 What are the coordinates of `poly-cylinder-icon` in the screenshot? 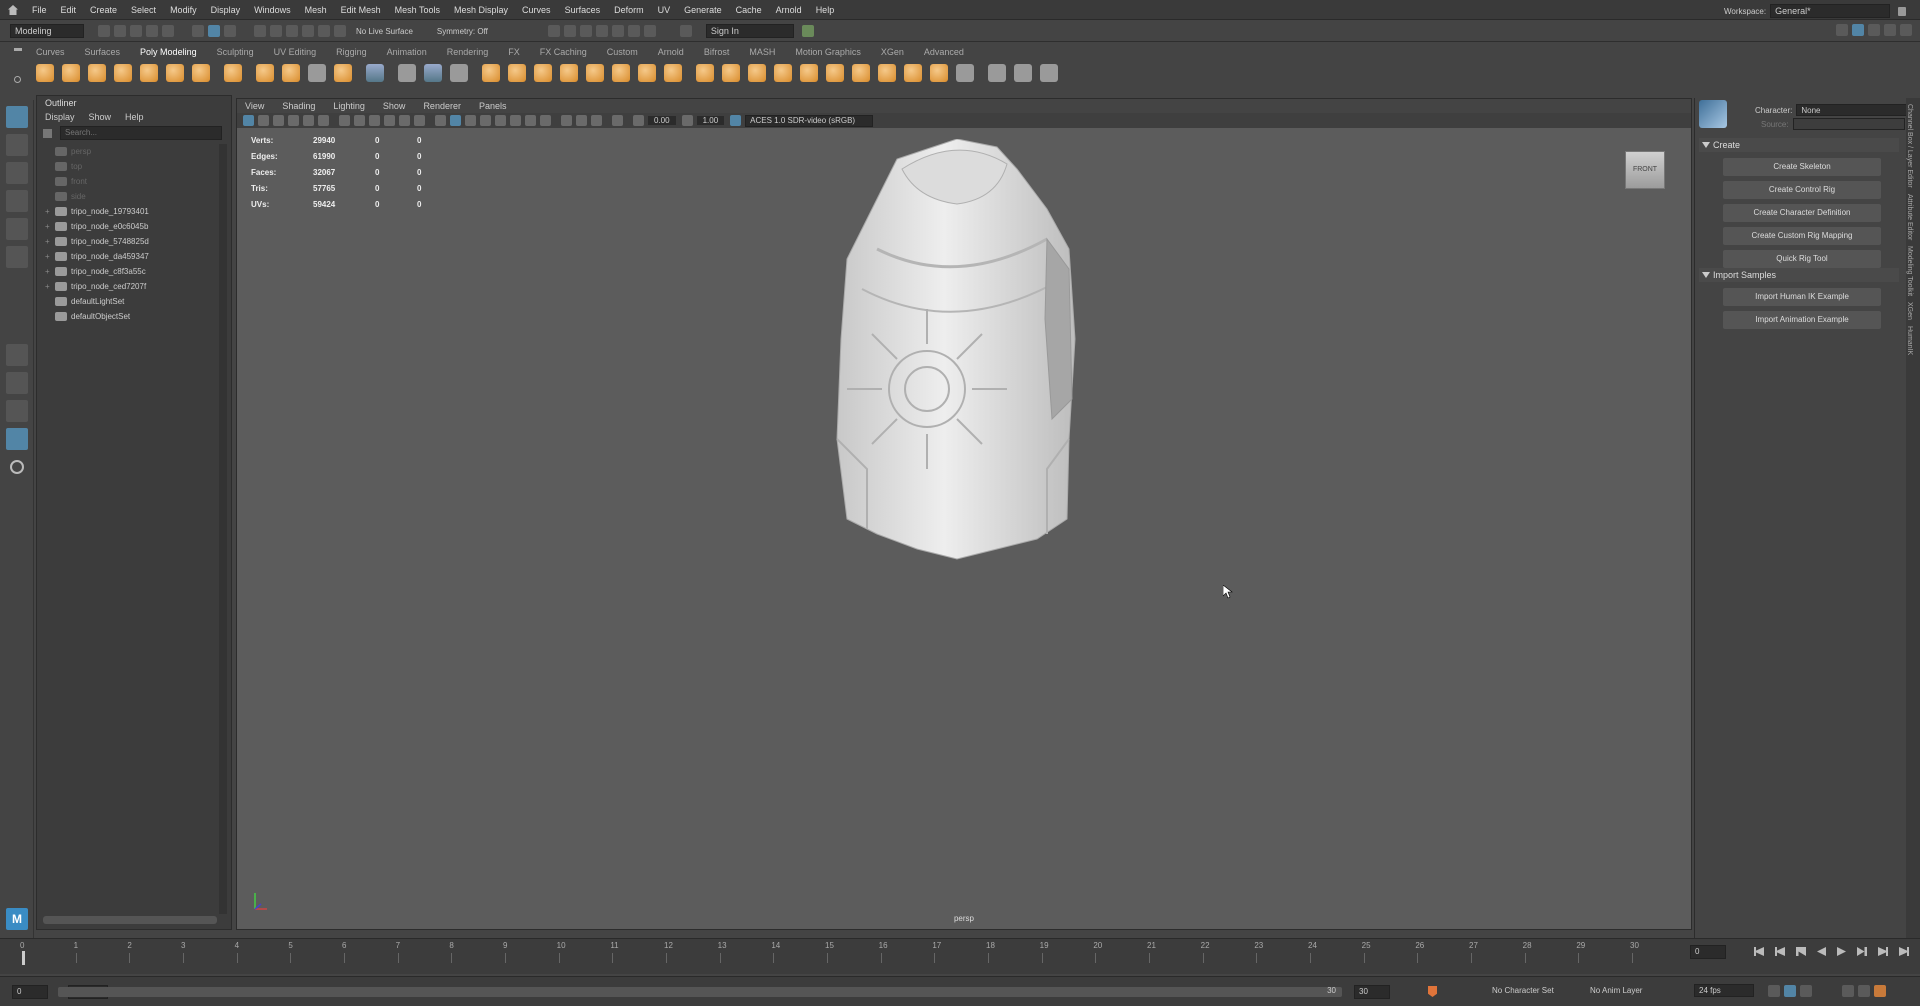 It's located at (97, 73).